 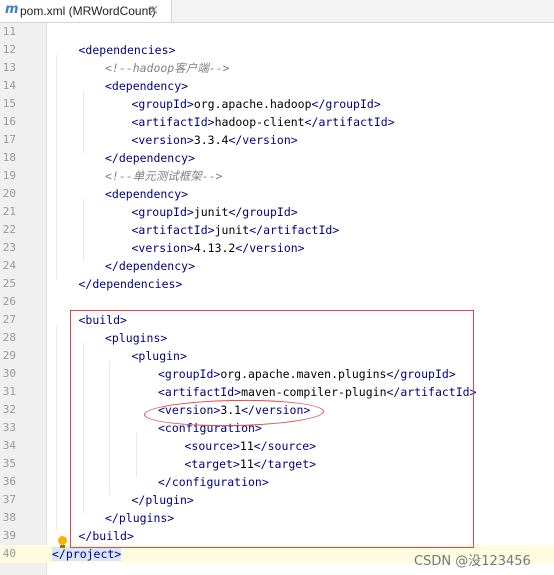 What do you see at coordinates (9, 553) in the screenshot?
I see `line-number: 40` at bounding box center [9, 553].